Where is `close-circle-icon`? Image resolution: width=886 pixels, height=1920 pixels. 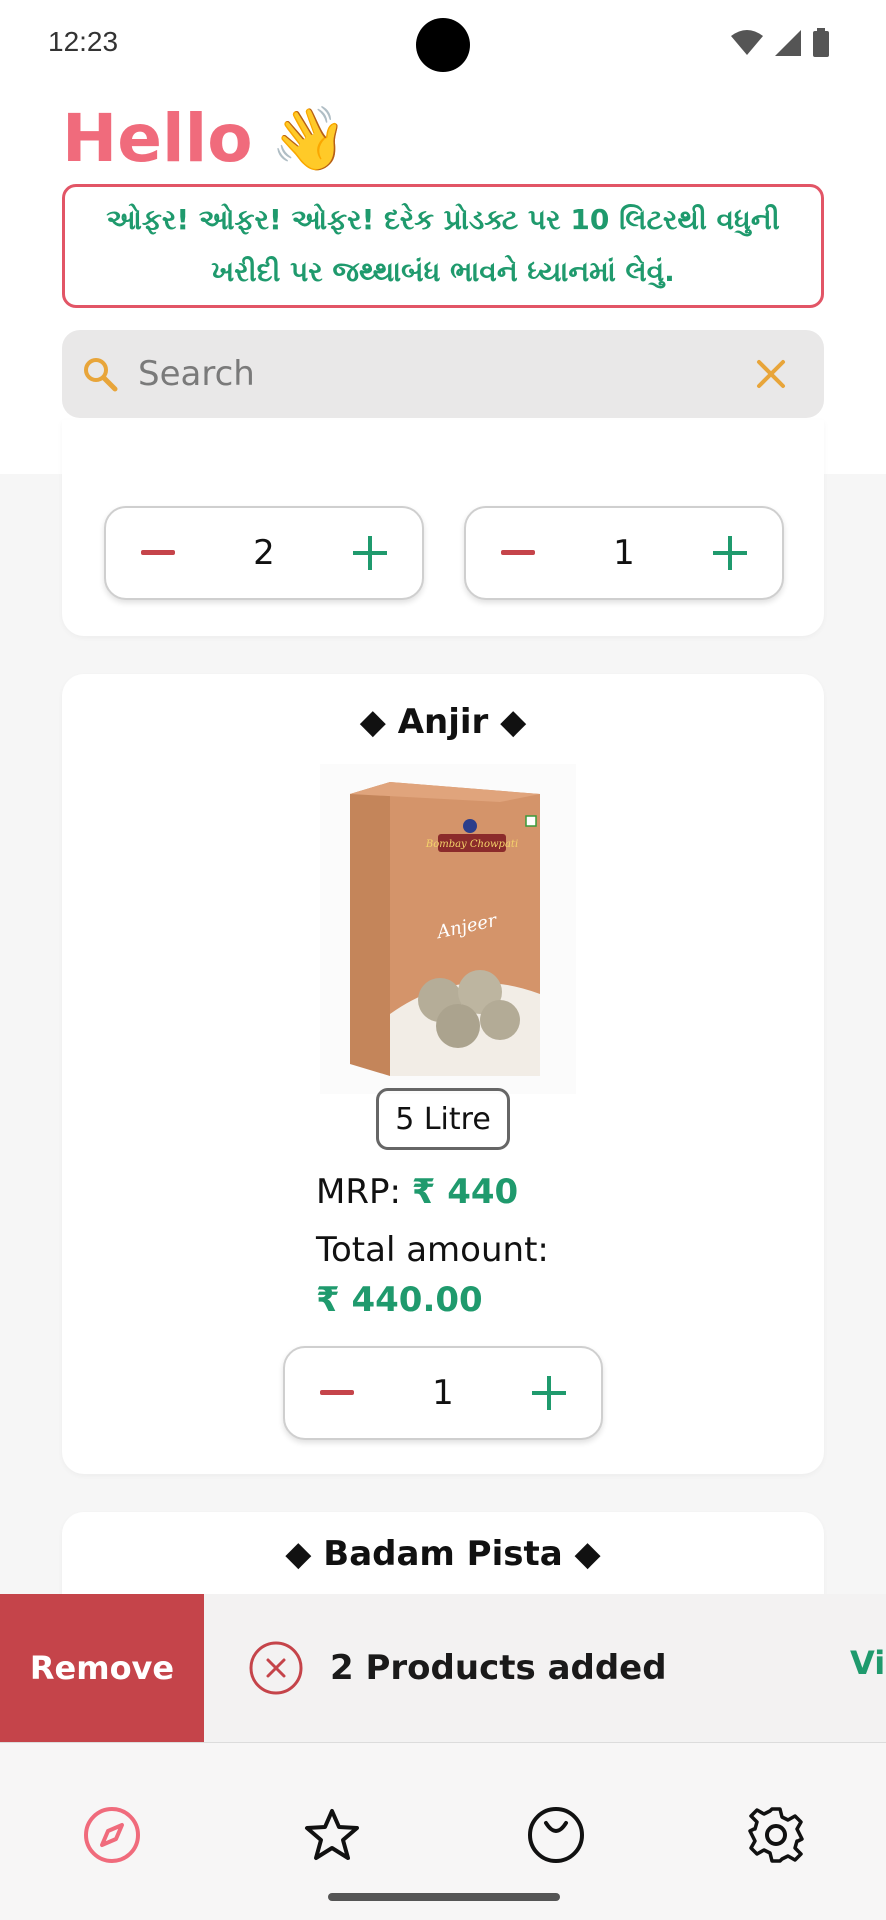
close-circle-icon is located at coordinates (276, 1668).